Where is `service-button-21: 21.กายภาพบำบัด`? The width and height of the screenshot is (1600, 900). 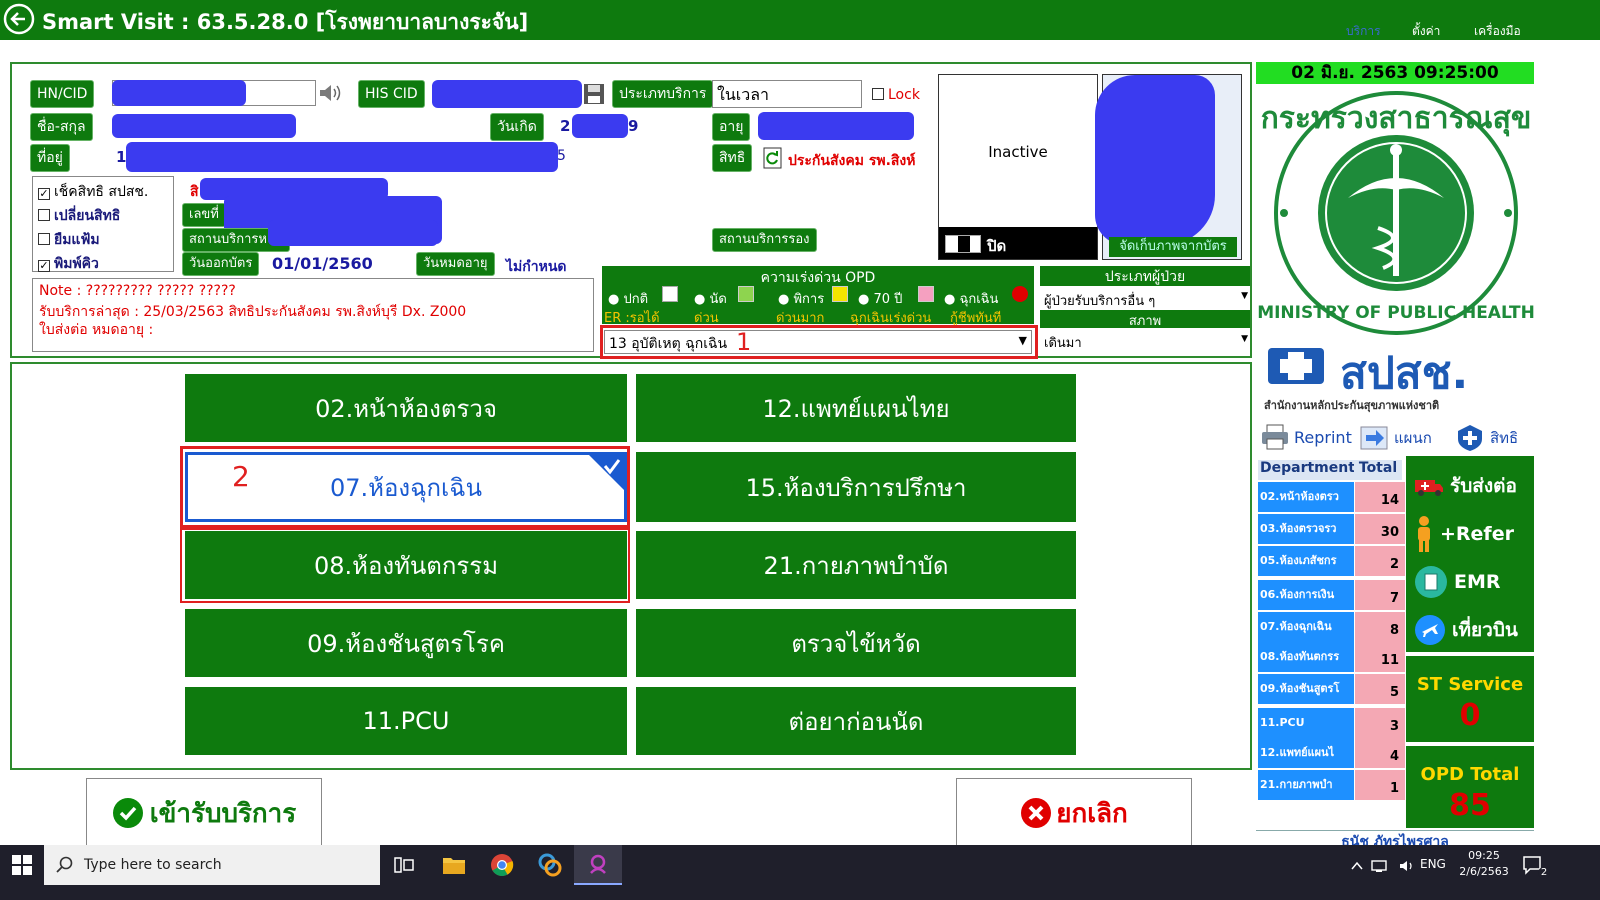
service-button-21: 21.กายภาพบำบัด is located at coordinates (856, 565).